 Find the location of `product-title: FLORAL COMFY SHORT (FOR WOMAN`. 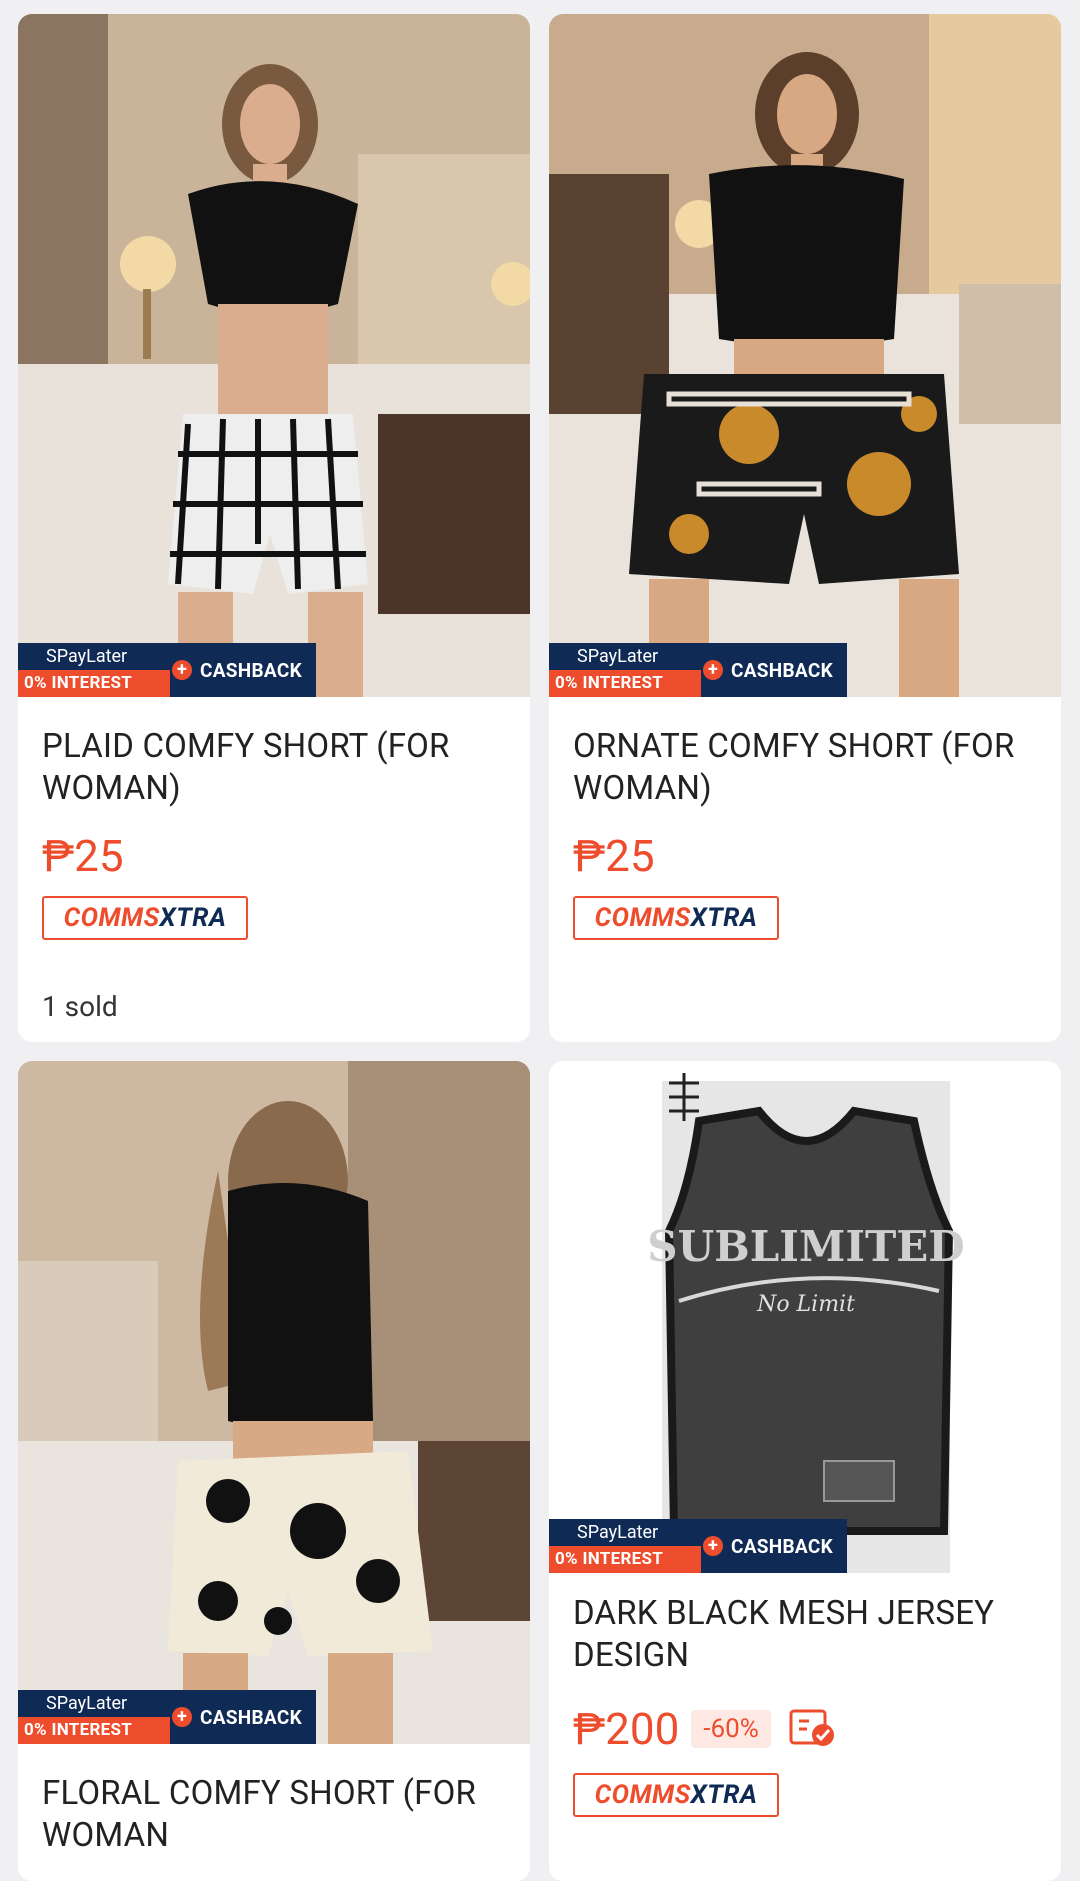

product-title: FLORAL COMFY SHORT (FOR WOMAN is located at coordinates (276, 1815).